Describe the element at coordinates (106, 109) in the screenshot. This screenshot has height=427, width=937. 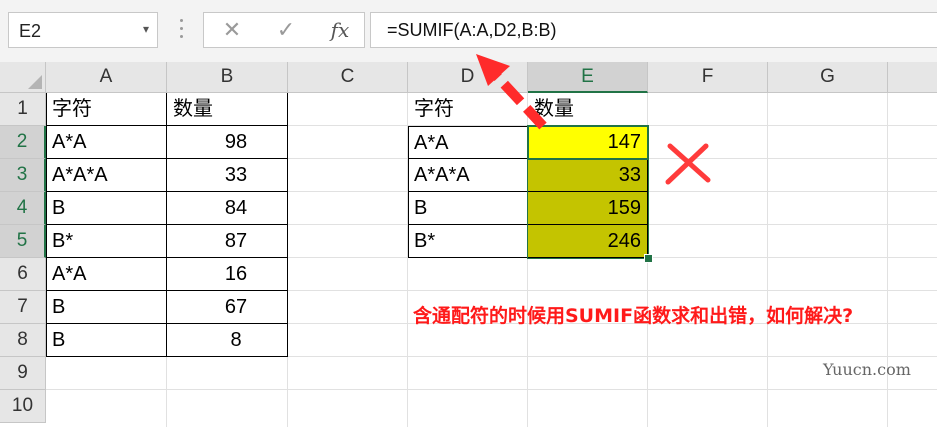
I see `cell-a1: 字符` at that location.